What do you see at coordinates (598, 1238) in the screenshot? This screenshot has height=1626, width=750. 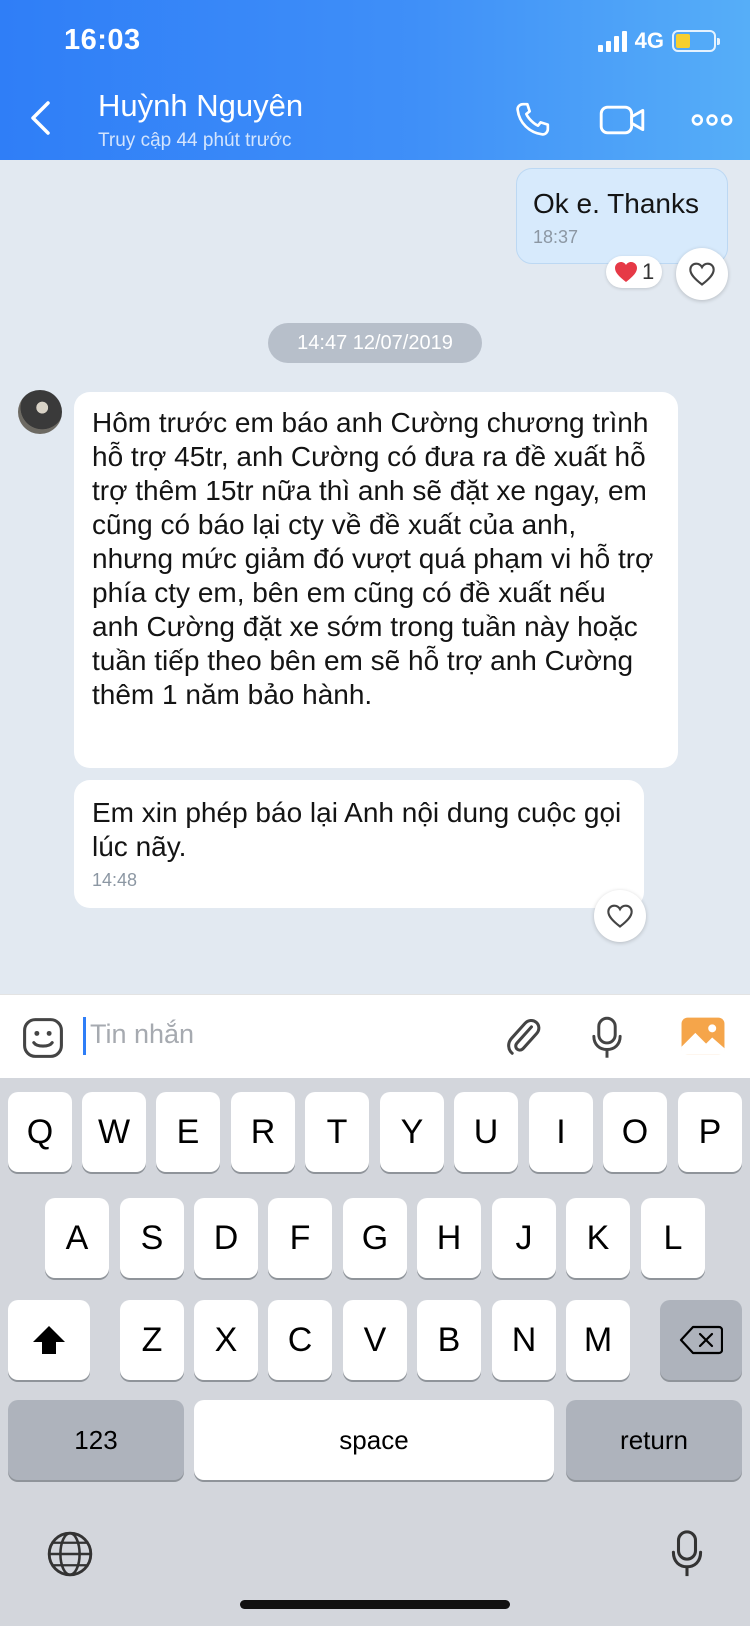 I see `key-k: K` at bounding box center [598, 1238].